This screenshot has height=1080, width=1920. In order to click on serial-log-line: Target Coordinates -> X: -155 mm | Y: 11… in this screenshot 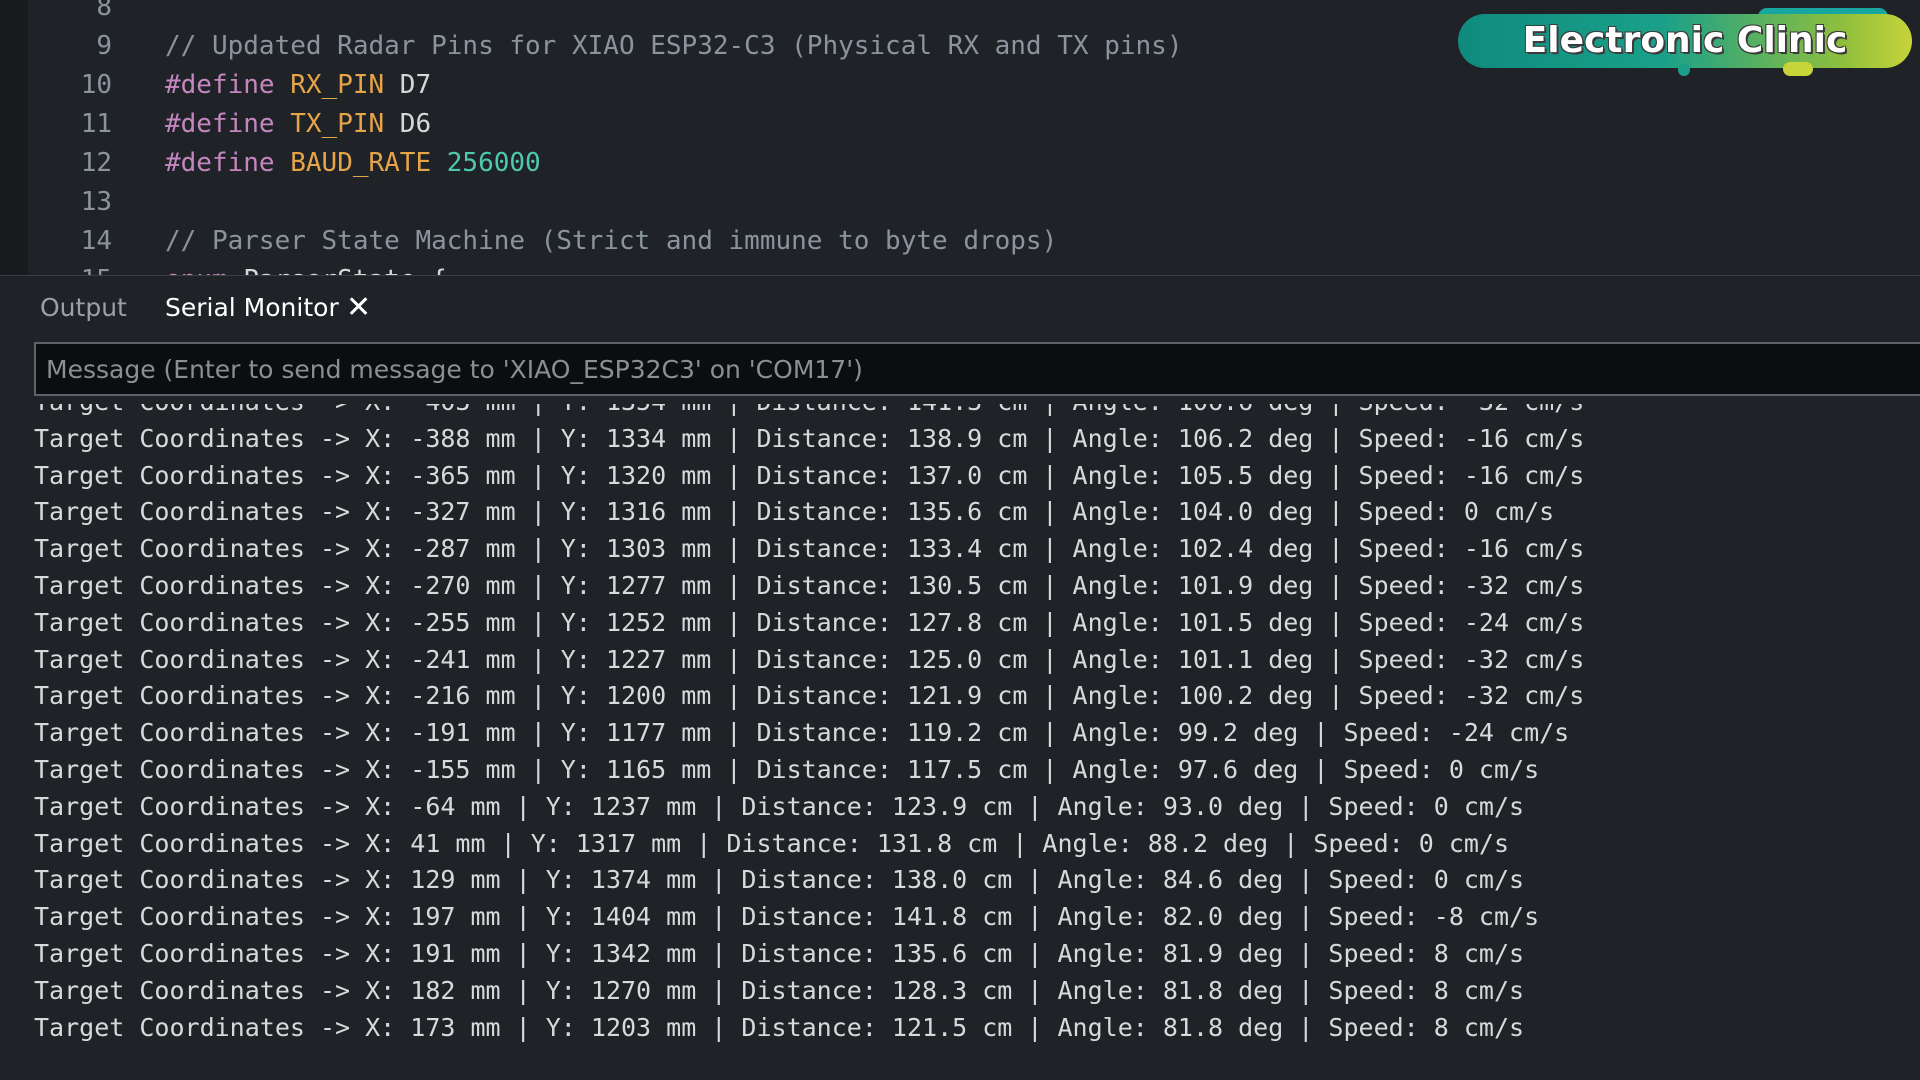, I will do `click(787, 769)`.